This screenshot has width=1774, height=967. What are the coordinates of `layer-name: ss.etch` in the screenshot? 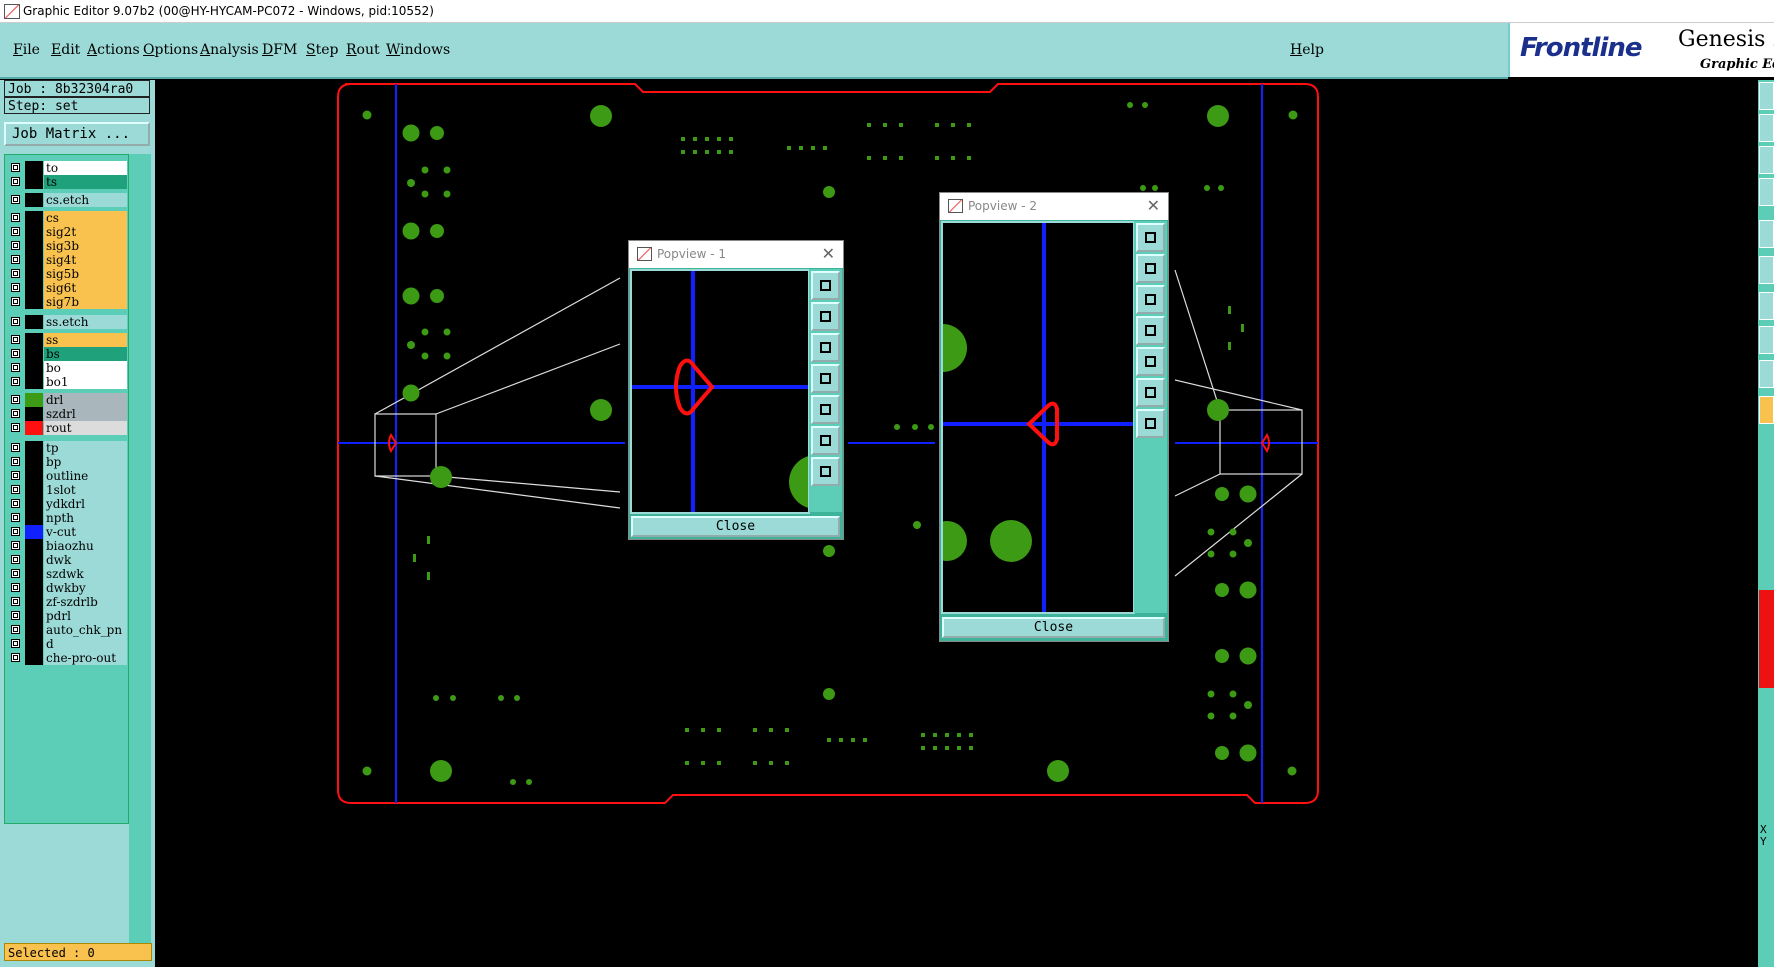 It's located at (85, 322).